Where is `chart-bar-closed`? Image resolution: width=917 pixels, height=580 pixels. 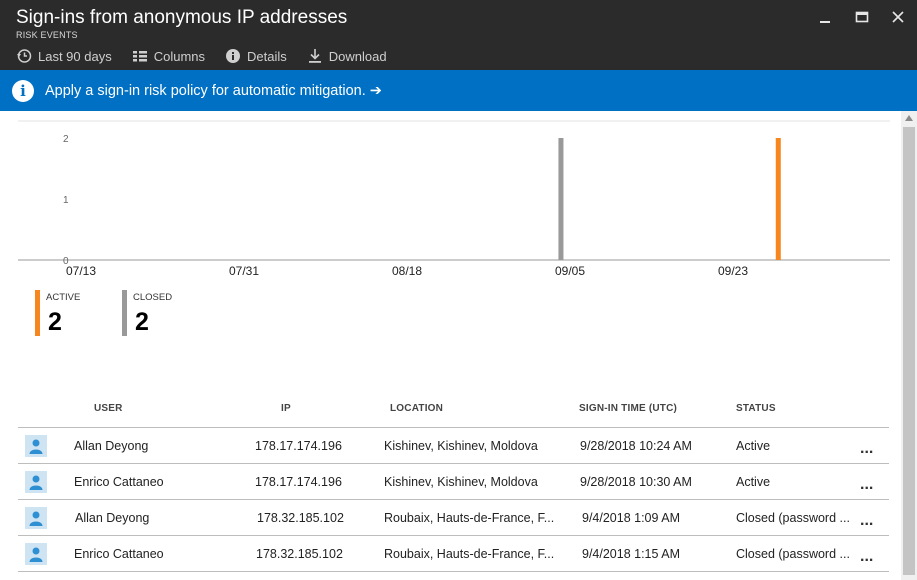 chart-bar-closed is located at coordinates (561, 199).